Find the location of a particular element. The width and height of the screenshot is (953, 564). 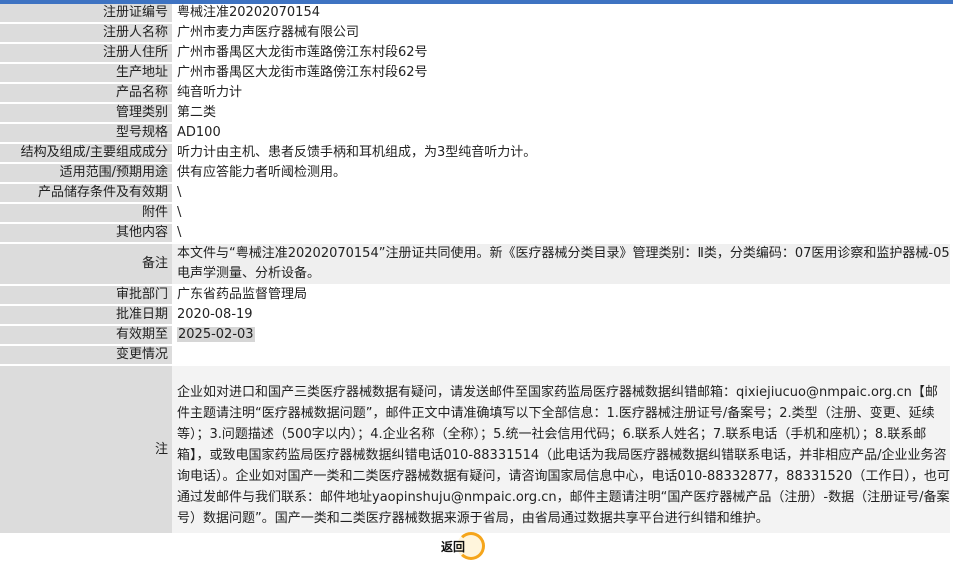

label-management-category: 管理类别 is located at coordinates (86, 113).